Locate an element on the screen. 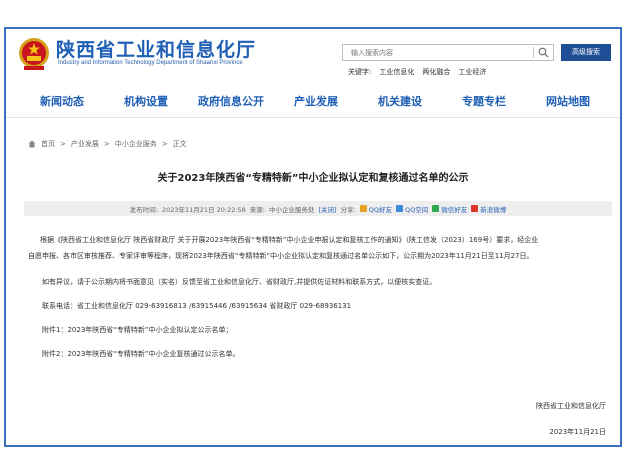 The height and width of the screenshot is (472, 630). search-input is located at coordinates (438, 52).